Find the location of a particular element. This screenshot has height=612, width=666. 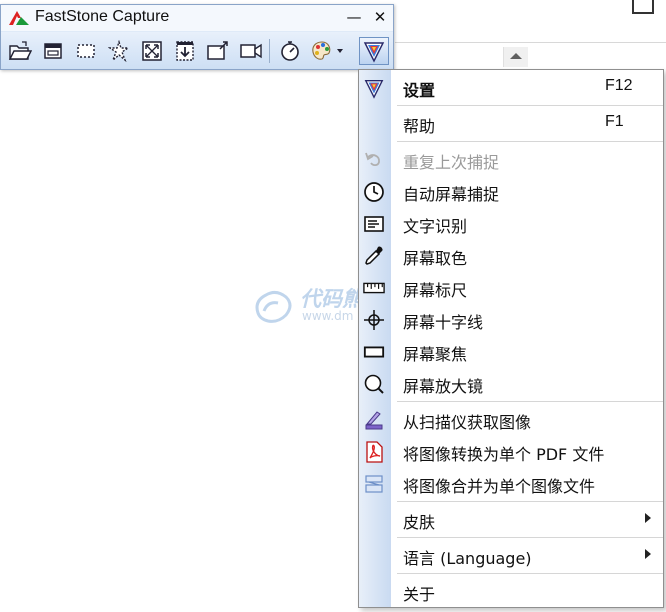

menu-item-label: 语言 (Language) is located at coordinates (467, 558).